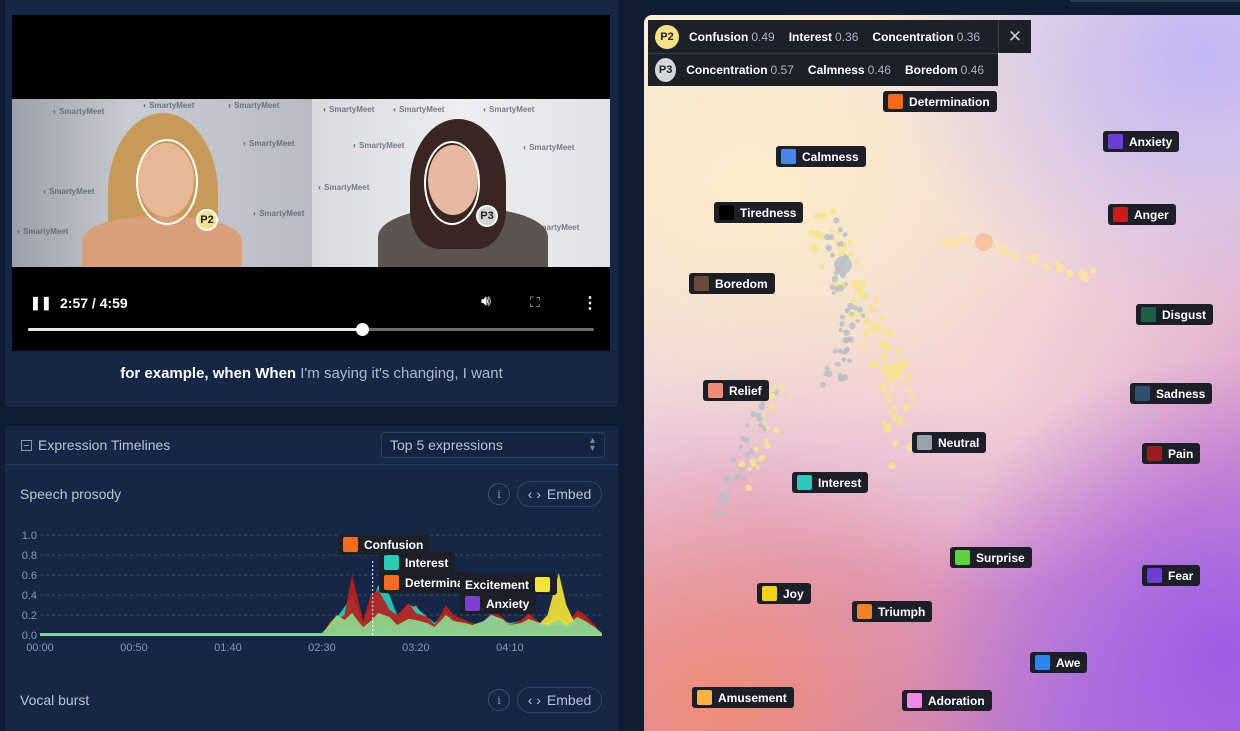 The height and width of the screenshot is (731, 1240). What do you see at coordinates (29, 556) in the screenshot?
I see `y-tick-label: 0.8` at bounding box center [29, 556].